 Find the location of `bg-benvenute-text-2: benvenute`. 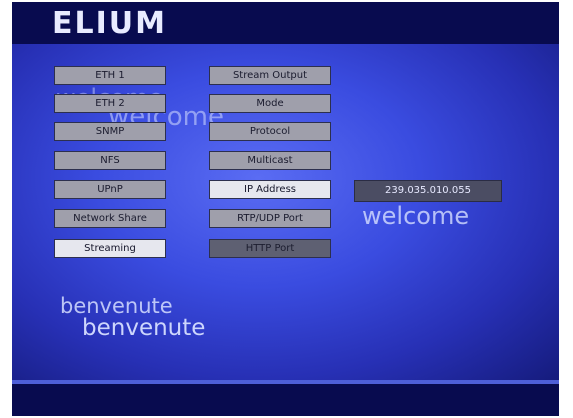

bg-benvenute-text-2: benvenute is located at coordinates (144, 328).